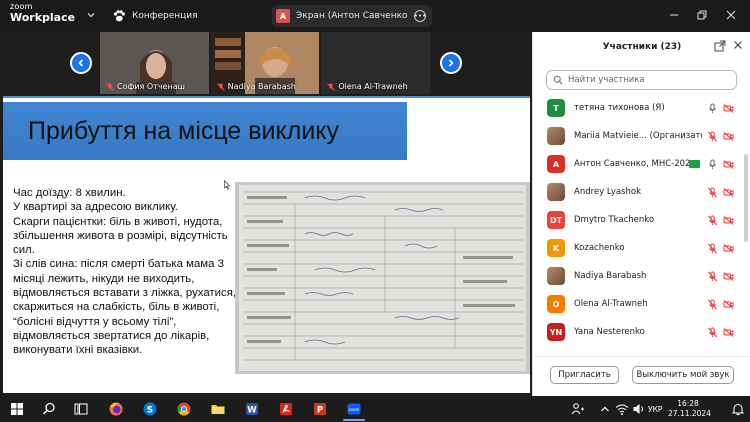  I want to click on chevron-left-icon, so click(81, 63).